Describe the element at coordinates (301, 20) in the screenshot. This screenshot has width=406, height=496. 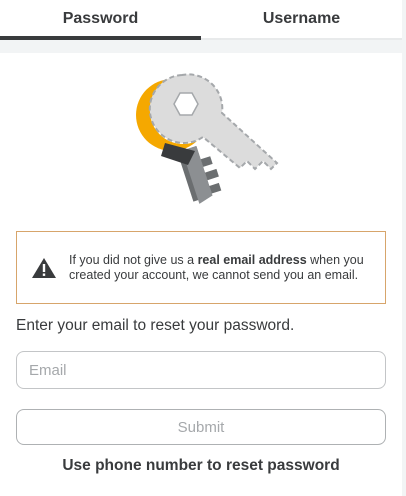
I see `tab-username: Username` at that location.